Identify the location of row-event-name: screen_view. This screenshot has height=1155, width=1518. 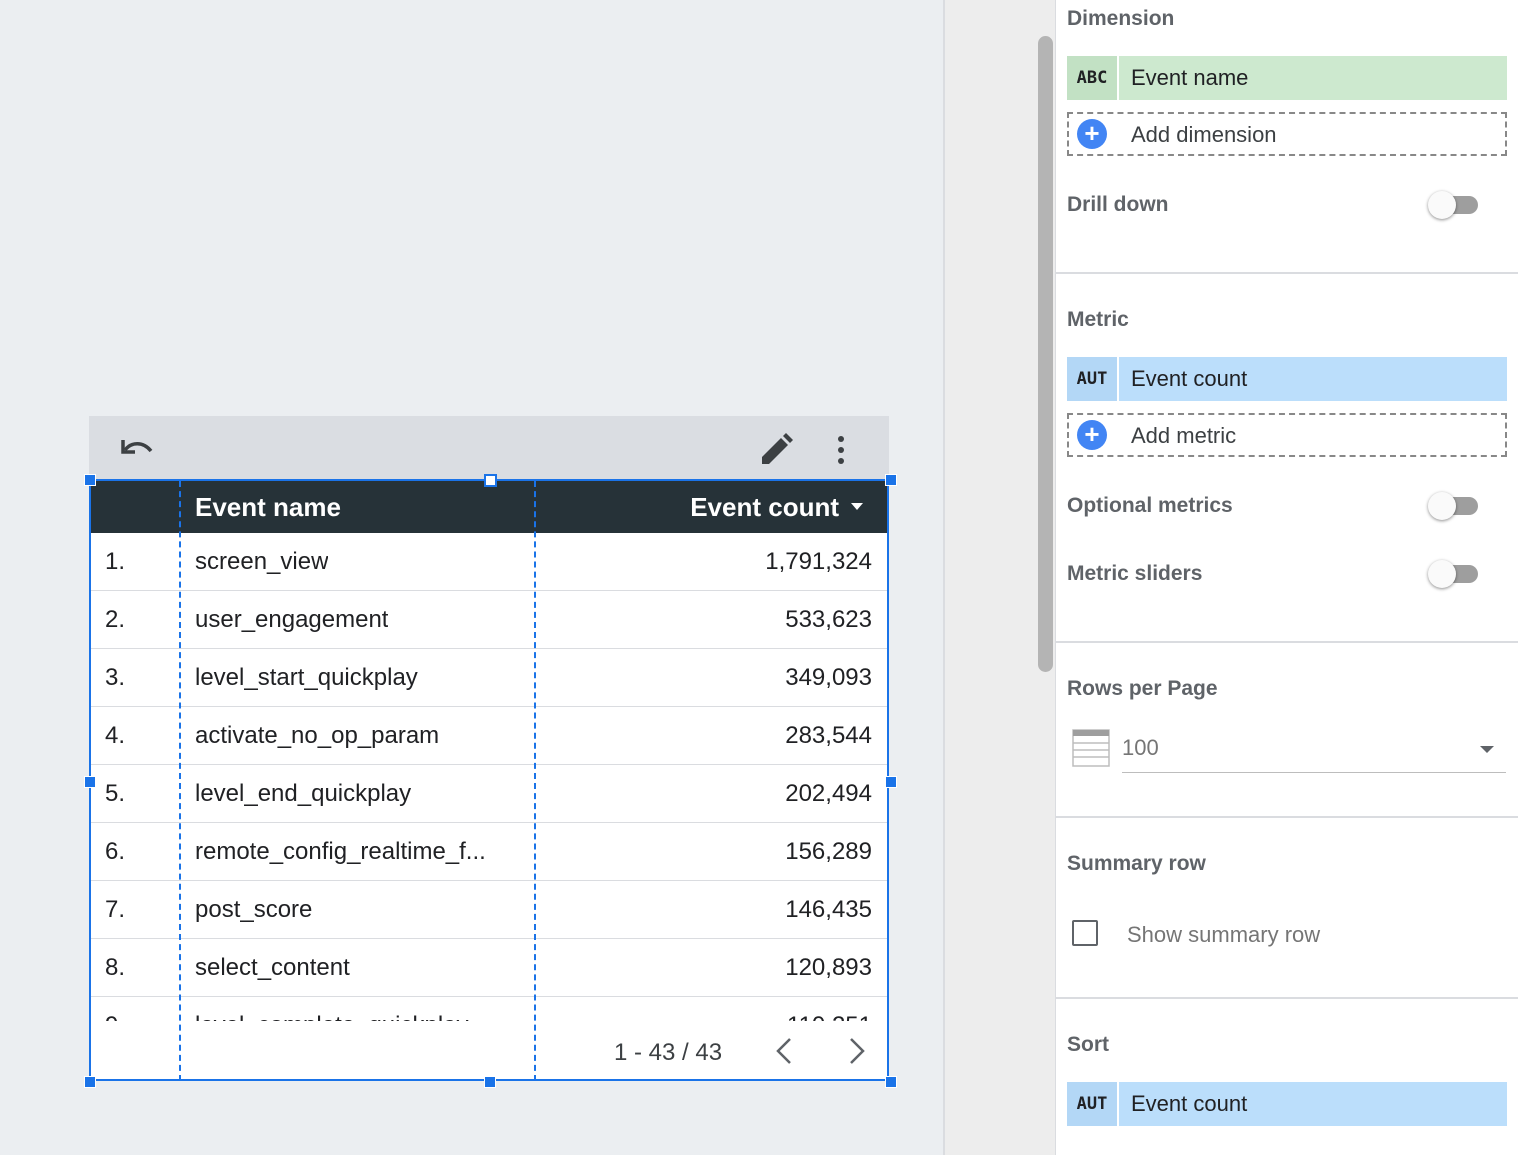
(262, 561).